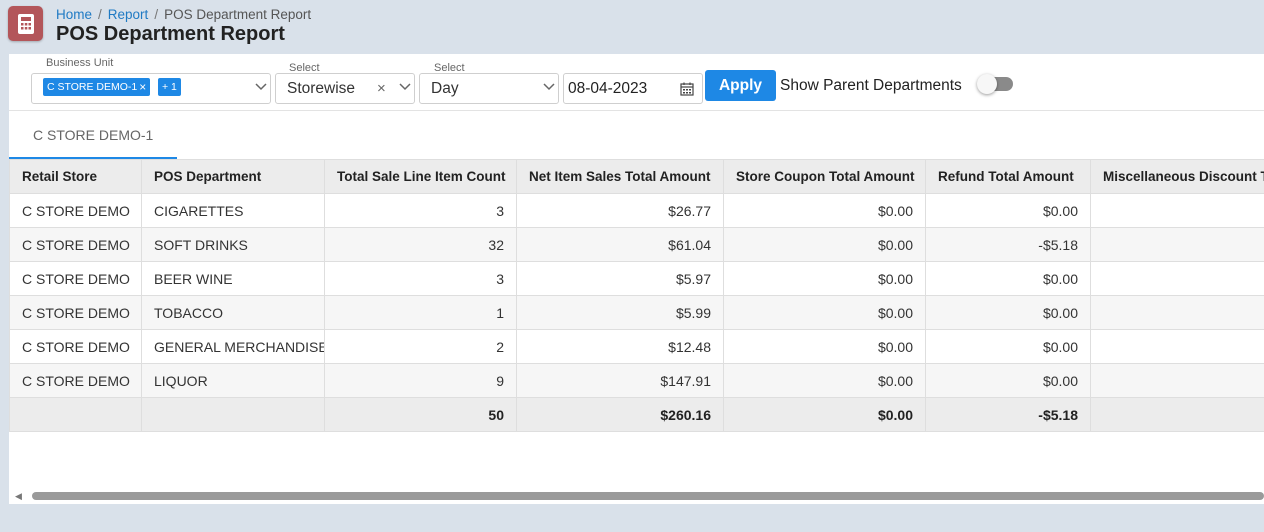  I want to click on horizontal-scrollbar: ◀, so click(636, 496).